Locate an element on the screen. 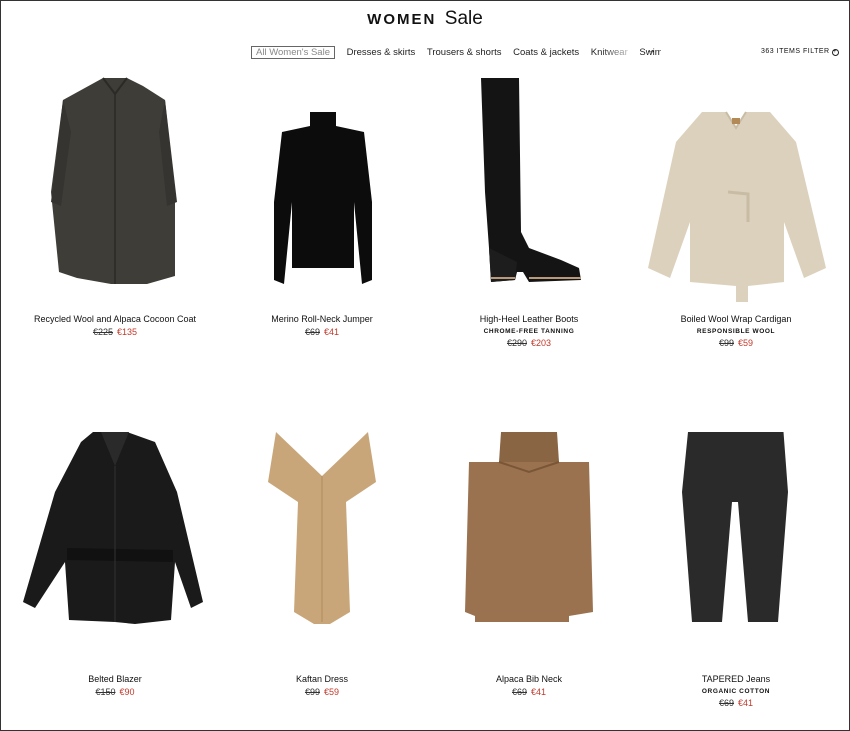 This screenshot has width=850, height=731. boots-image is located at coordinates (529, 192).